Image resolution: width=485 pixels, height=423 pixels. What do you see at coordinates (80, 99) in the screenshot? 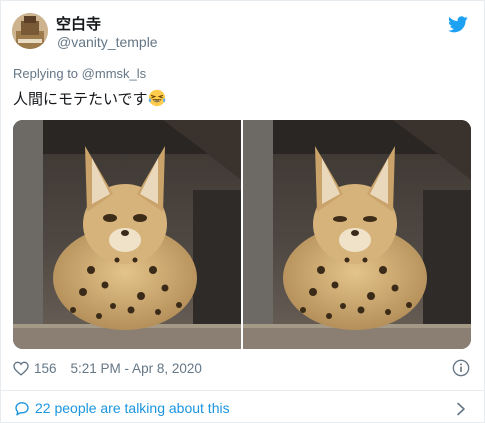
I see `tweet-text-content: 人間にモテたいです` at bounding box center [80, 99].